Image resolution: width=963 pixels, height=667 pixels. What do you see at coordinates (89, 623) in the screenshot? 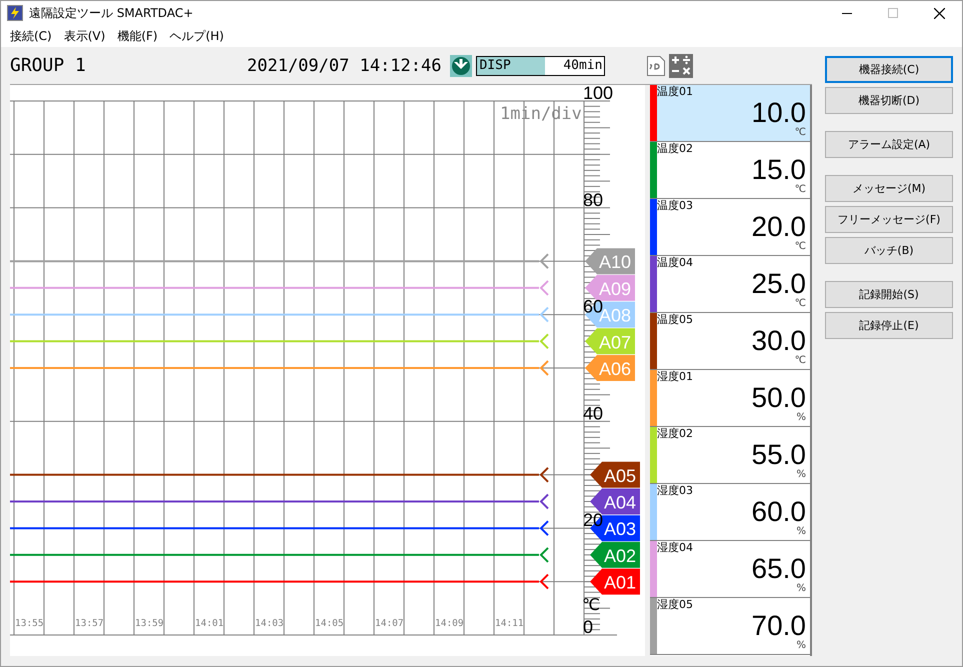
I see `time-label: 13:57` at bounding box center [89, 623].